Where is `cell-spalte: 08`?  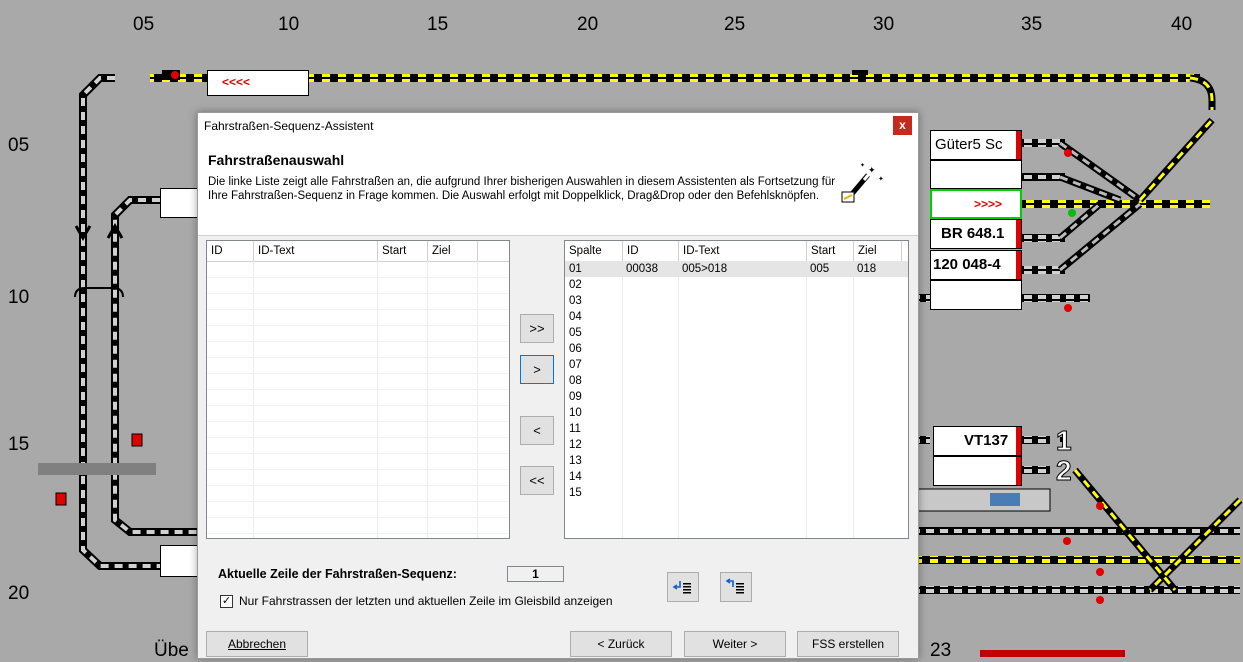
cell-spalte: 08 is located at coordinates (575, 381).